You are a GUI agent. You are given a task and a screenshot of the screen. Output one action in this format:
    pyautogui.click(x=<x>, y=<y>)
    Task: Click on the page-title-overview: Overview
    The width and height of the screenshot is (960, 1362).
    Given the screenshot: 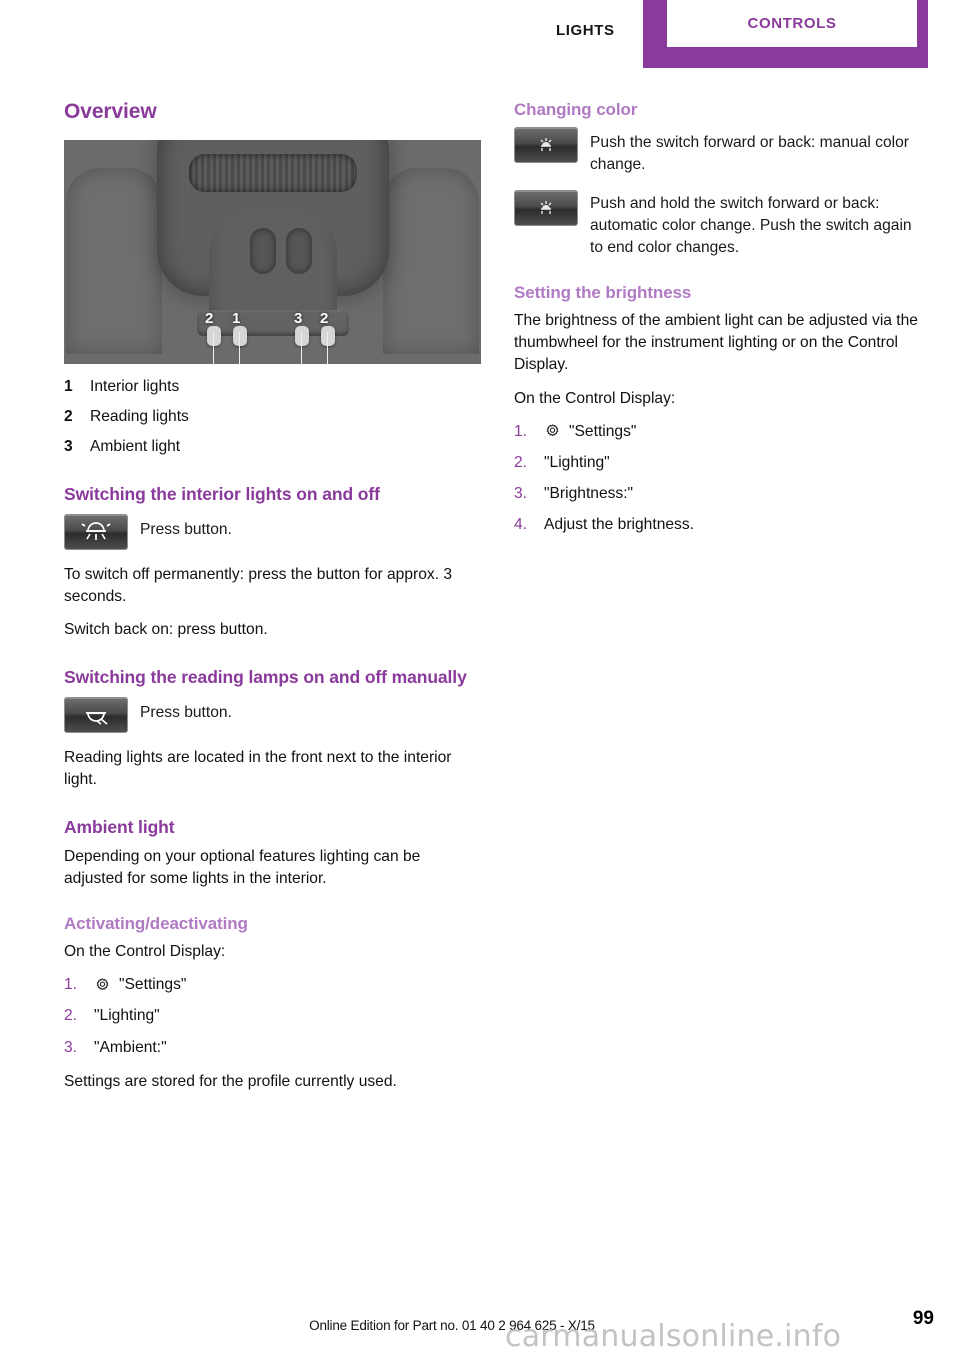 What is the action you would take?
    pyautogui.click(x=110, y=111)
    